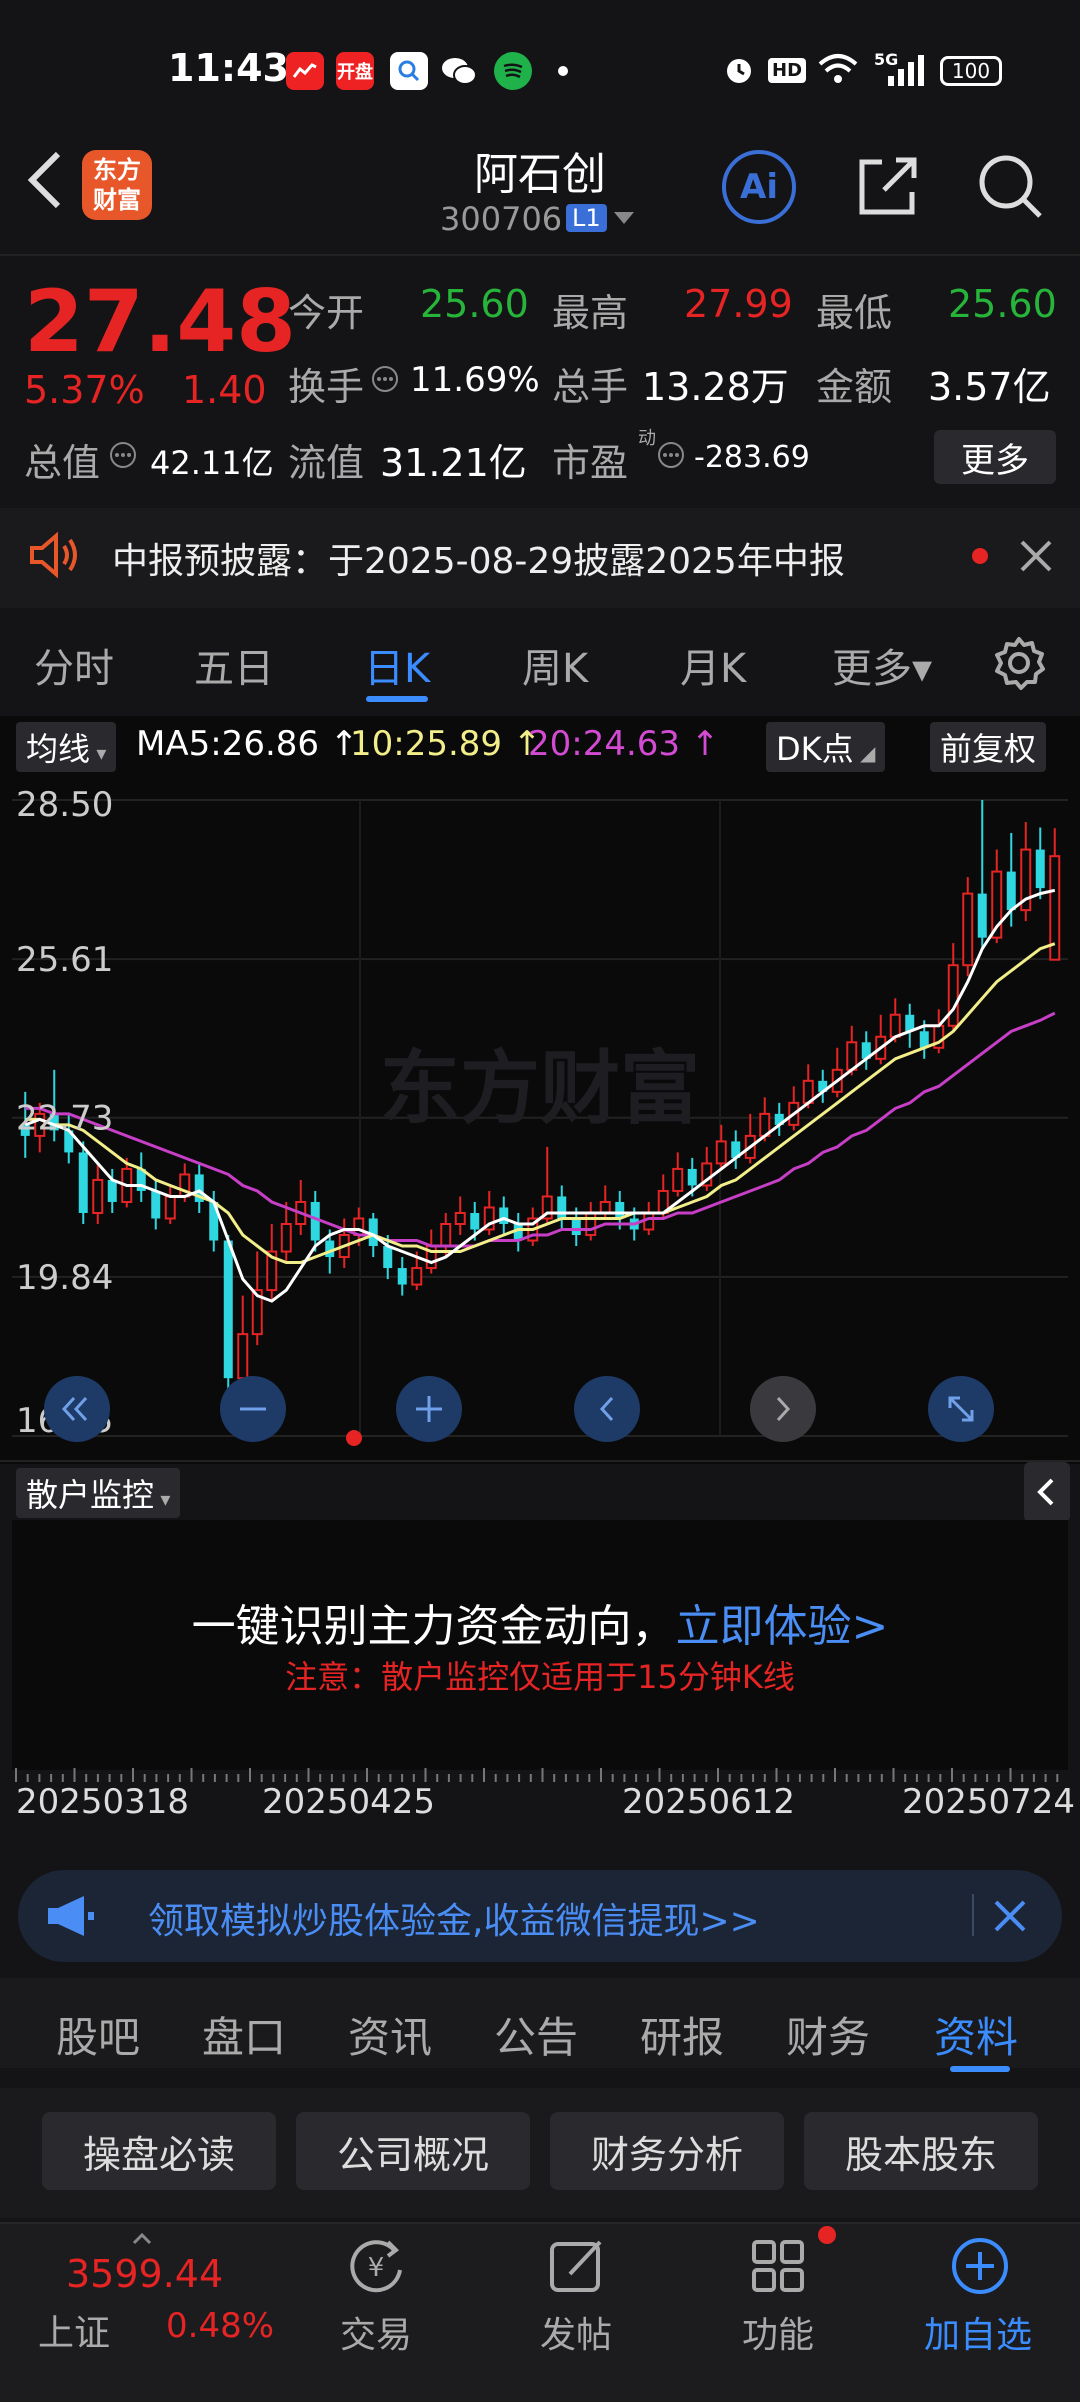  I want to click on index-value: 3599.44, so click(144, 2274).